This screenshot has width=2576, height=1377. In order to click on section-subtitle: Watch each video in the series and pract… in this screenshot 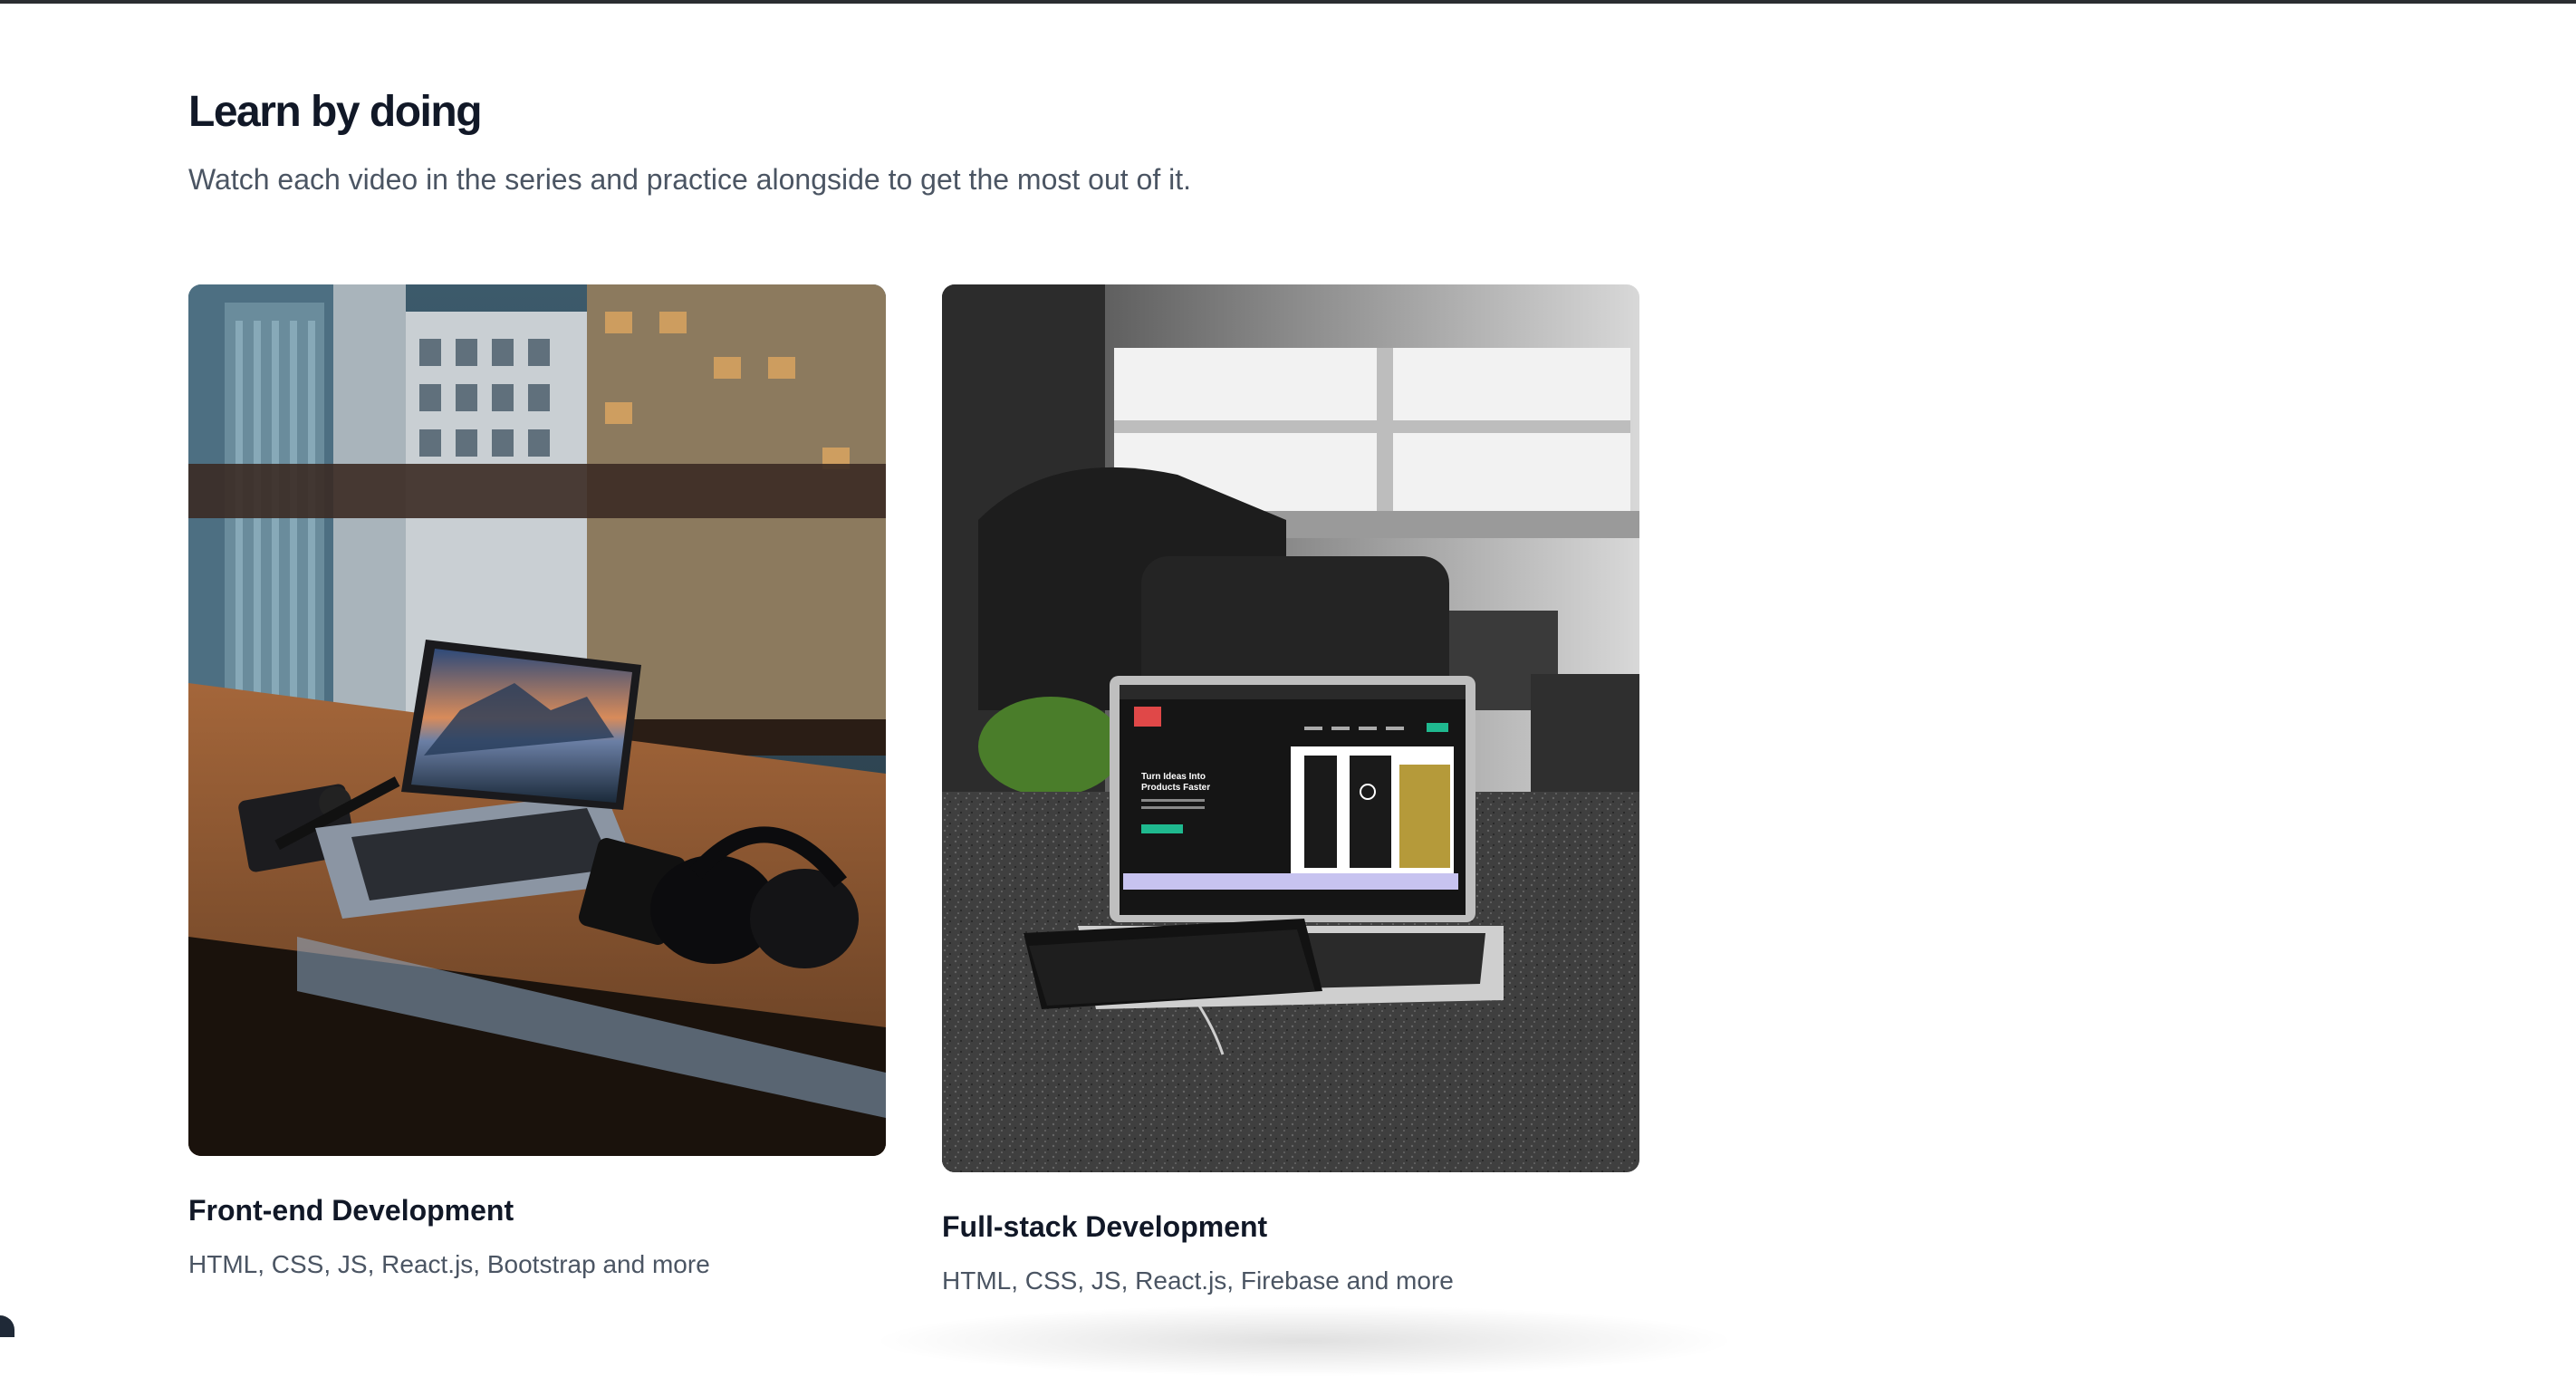, I will do `click(689, 179)`.